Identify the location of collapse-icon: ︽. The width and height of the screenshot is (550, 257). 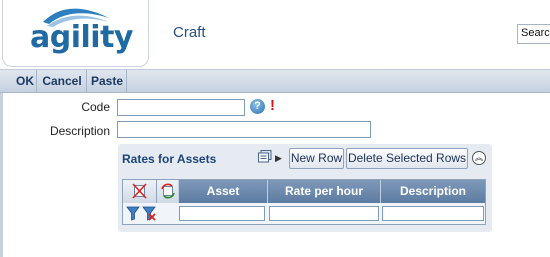
(479, 158).